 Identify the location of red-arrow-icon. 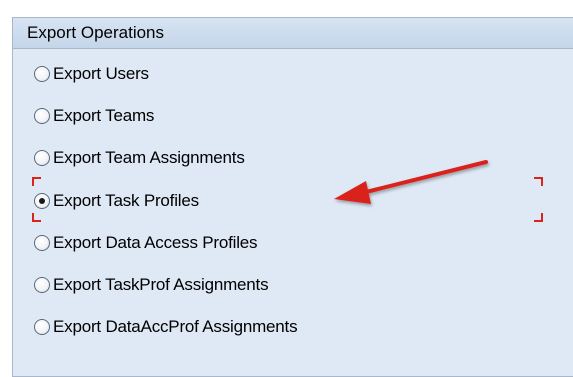
(411, 182).